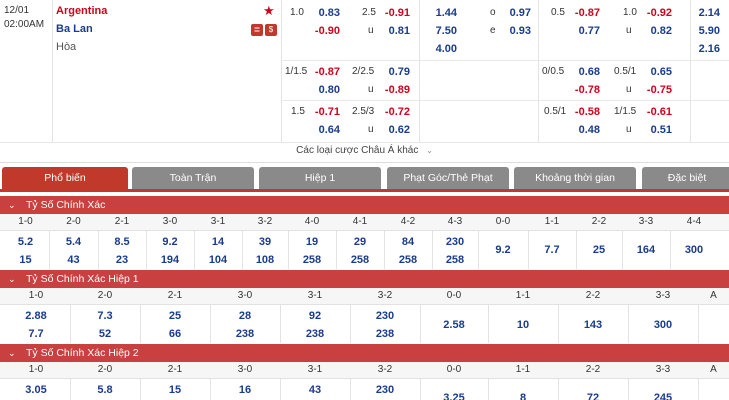 Image resolution: width=729 pixels, height=400 pixels. Describe the element at coordinates (575, 178) in the screenshot. I see `tab-time-period: Khoảng thời gian` at that location.